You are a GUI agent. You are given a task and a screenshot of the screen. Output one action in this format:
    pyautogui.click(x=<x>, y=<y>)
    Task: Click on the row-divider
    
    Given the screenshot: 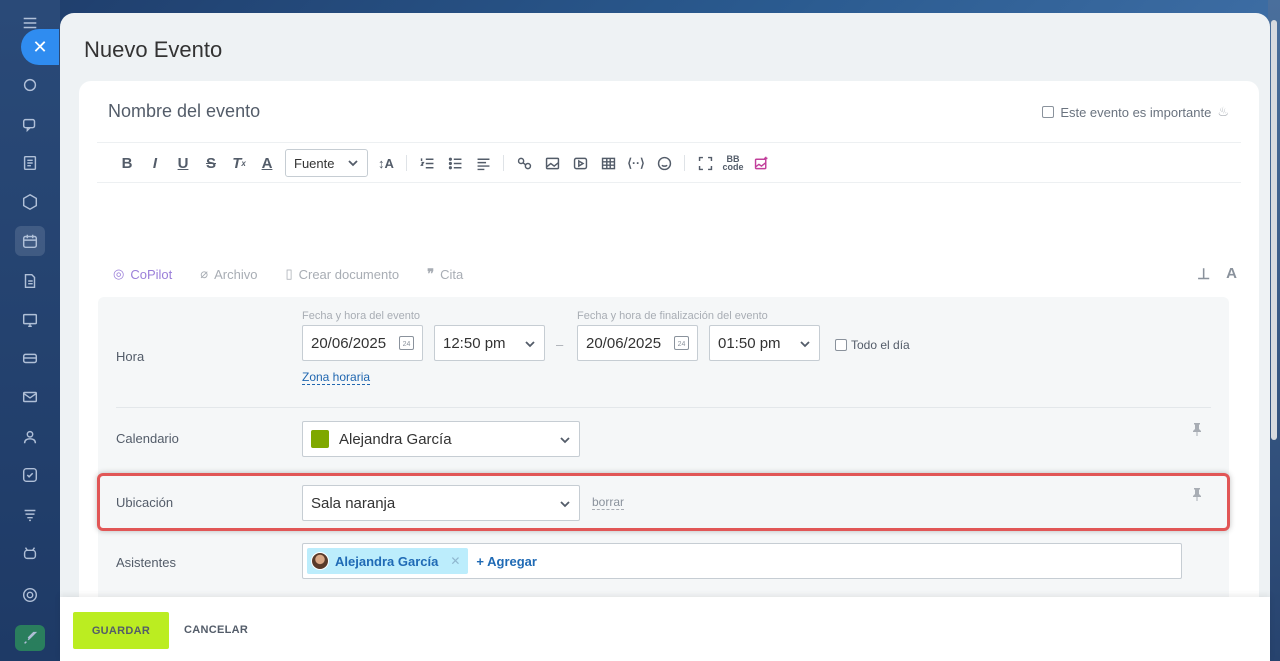 What is the action you would take?
    pyautogui.click(x=663, y=407)
    